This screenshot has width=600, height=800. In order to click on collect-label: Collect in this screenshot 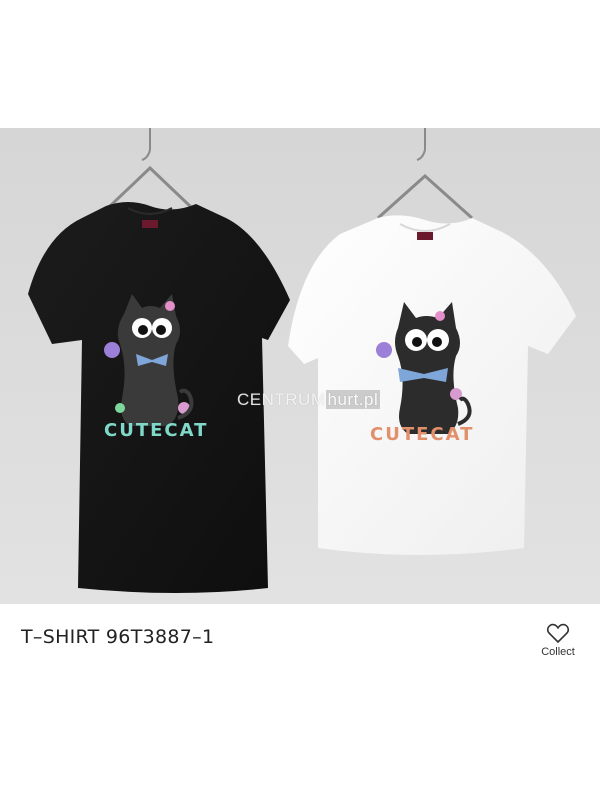, I will do `click(558, 652)`.